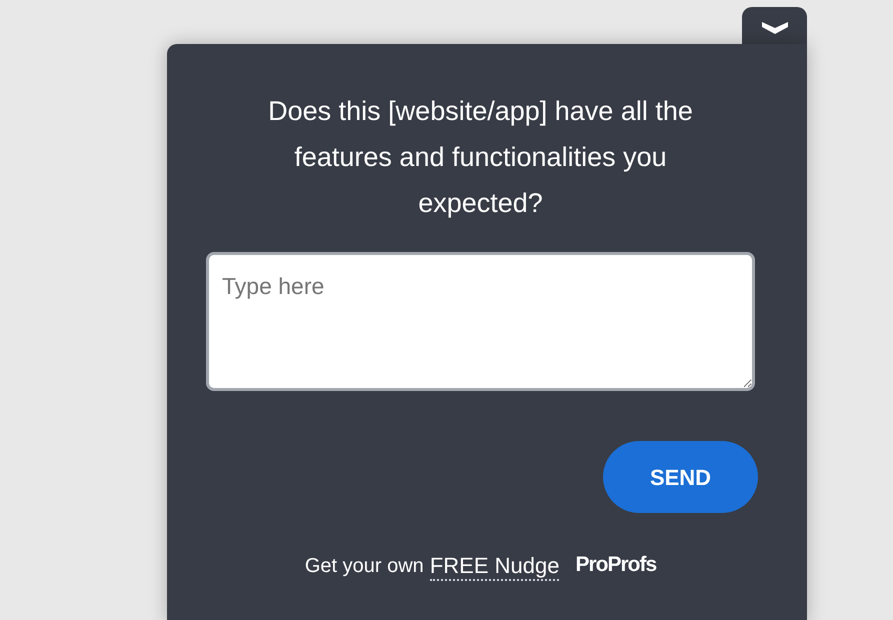 This screenshot has width=893, height=620. Describe the element at coordinates (480, 157) in the screenshot. I see `question-text: Does this [website/app] have all the features and functionalities you expected?` at that location.